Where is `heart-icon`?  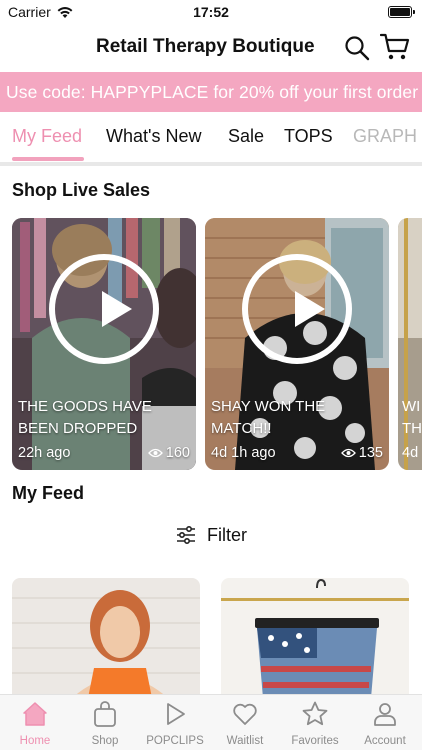 heart-icon is located at coordinates (245, 714).